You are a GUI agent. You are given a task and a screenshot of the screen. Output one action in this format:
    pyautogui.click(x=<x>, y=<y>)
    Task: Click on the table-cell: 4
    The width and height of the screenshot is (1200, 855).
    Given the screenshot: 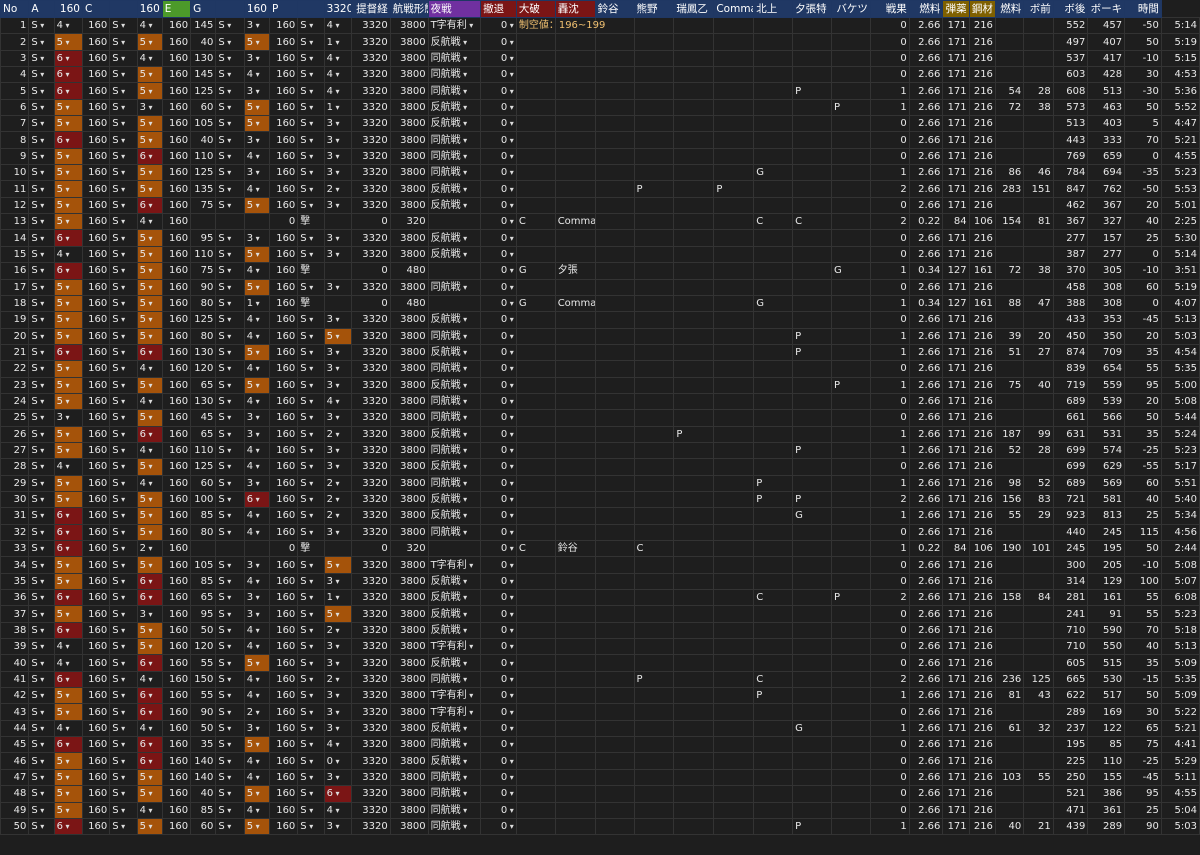 What is the action you would take?
    pyautogui.click(x=256, y=75)
    